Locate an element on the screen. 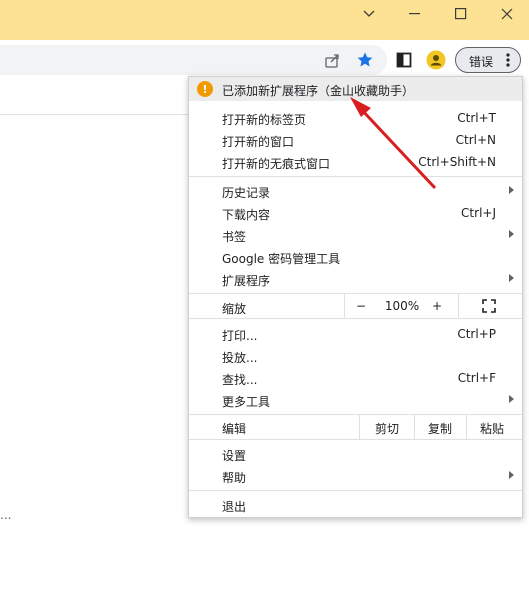 This screenshot has width=529, height=590. copy-button: 复制 is located at coordinates (440, 428).